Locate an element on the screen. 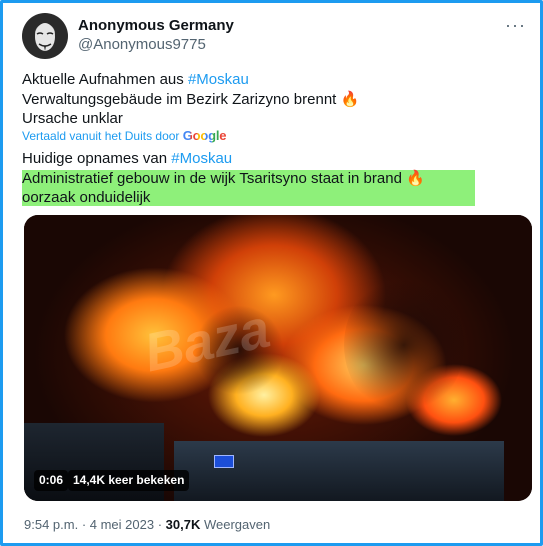  tweet-date: 4 mei 2023 is located at coordinates (122, 524).